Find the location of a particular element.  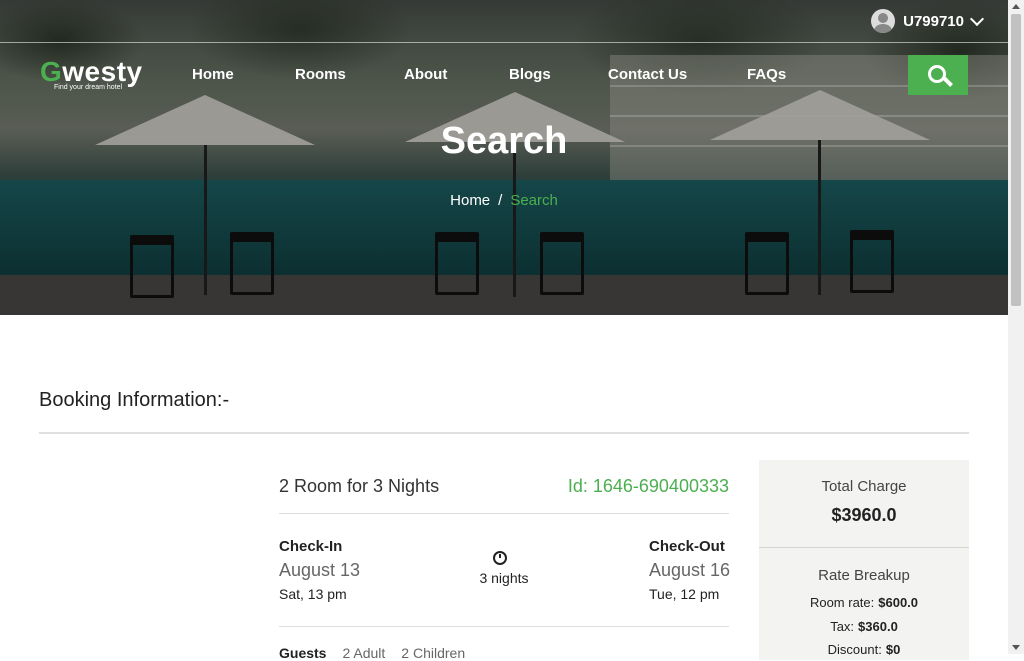

page-scrollbar is located at coordinates (1016, 327).